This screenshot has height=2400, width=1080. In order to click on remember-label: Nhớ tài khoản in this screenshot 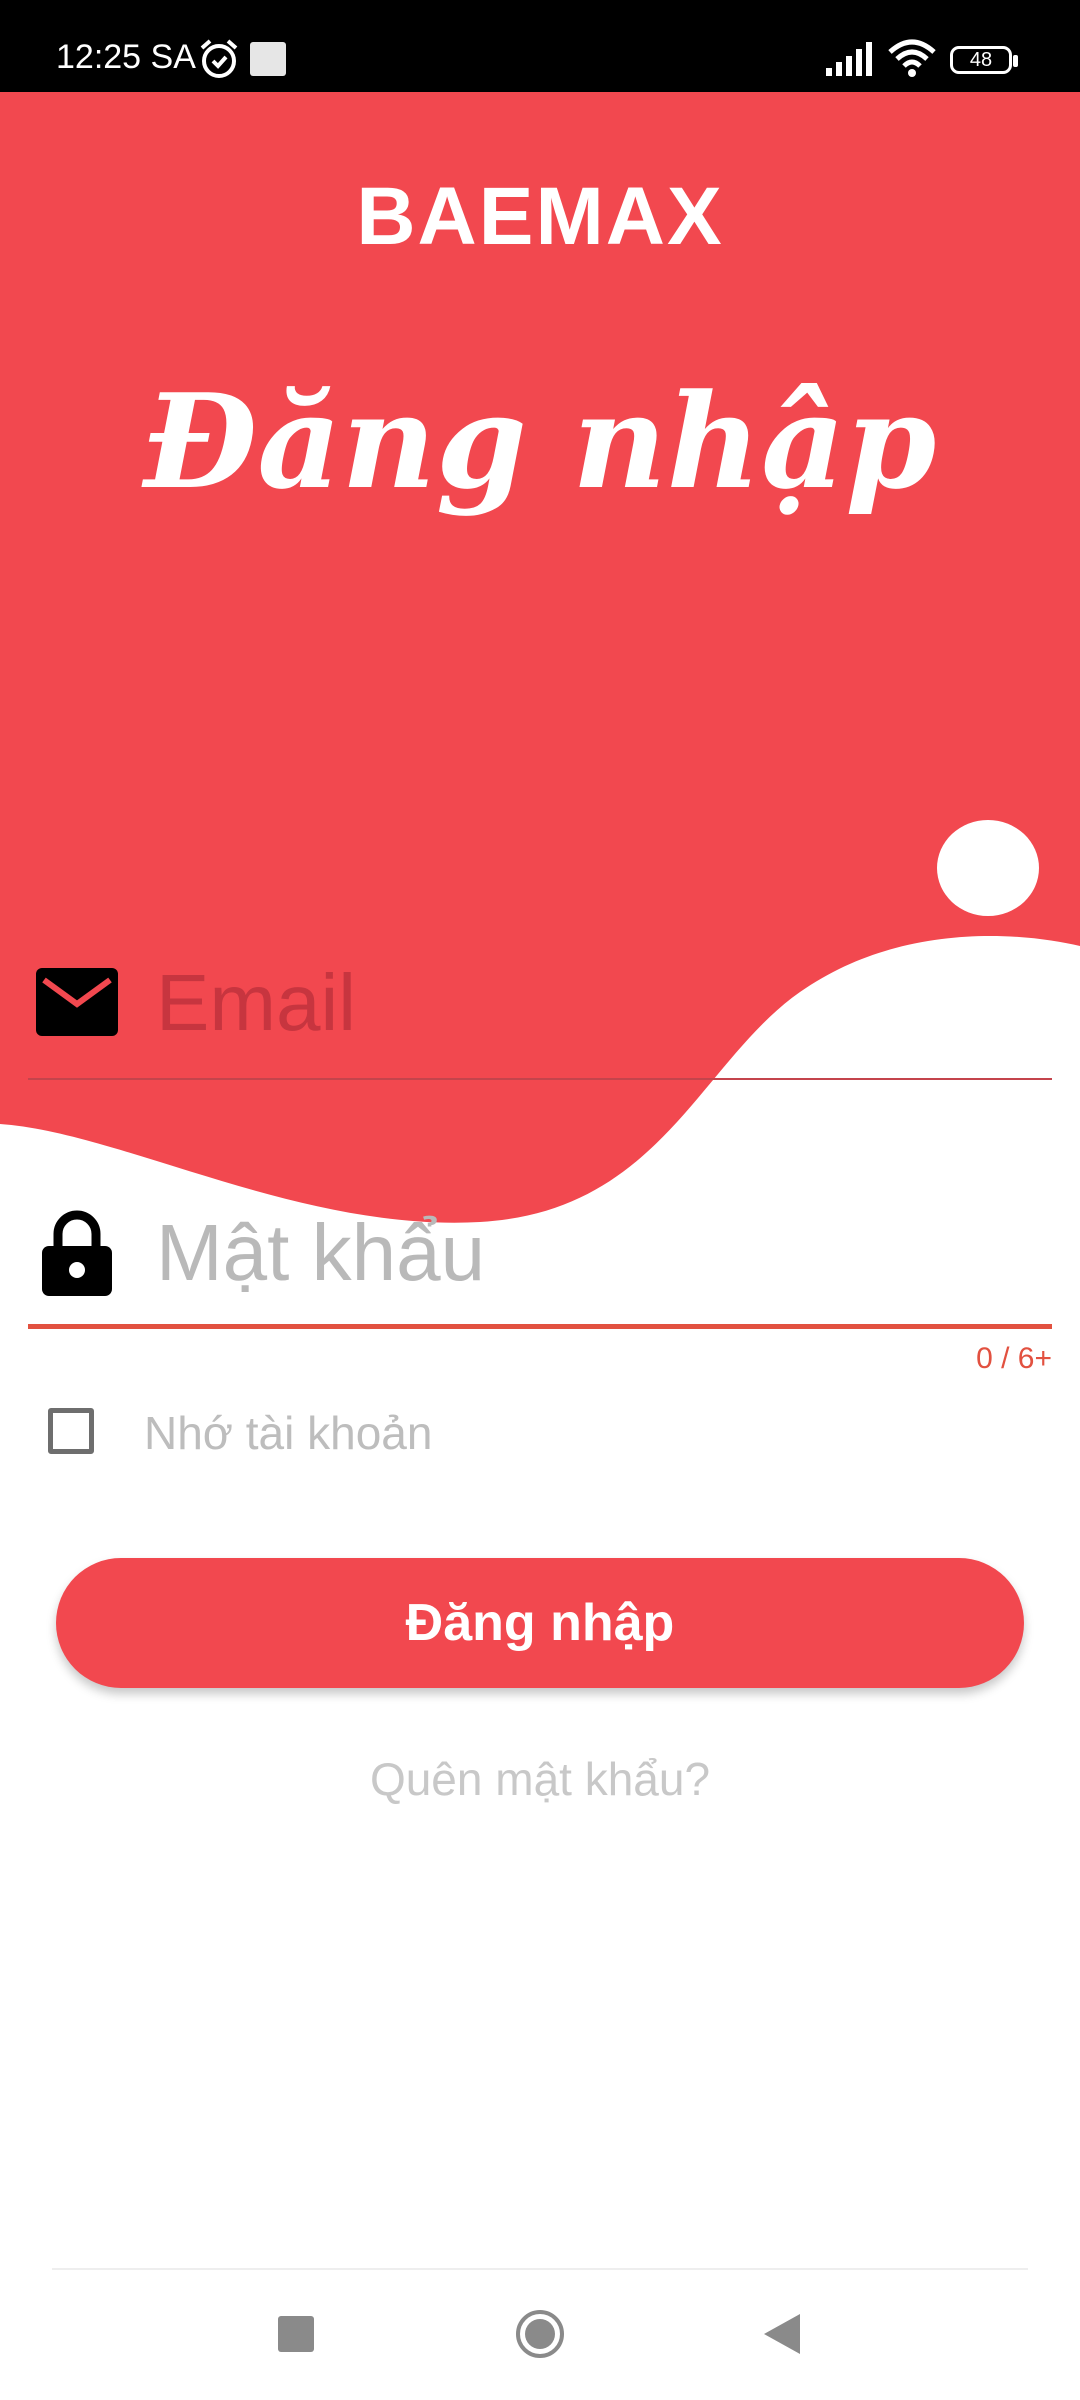, I will do `click(288, 1433)`.